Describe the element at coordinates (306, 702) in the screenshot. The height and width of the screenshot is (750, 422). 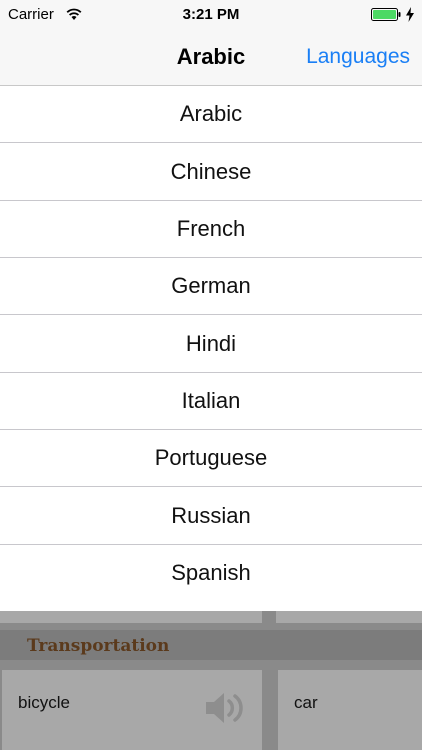
I see `word-label: car` at that location.